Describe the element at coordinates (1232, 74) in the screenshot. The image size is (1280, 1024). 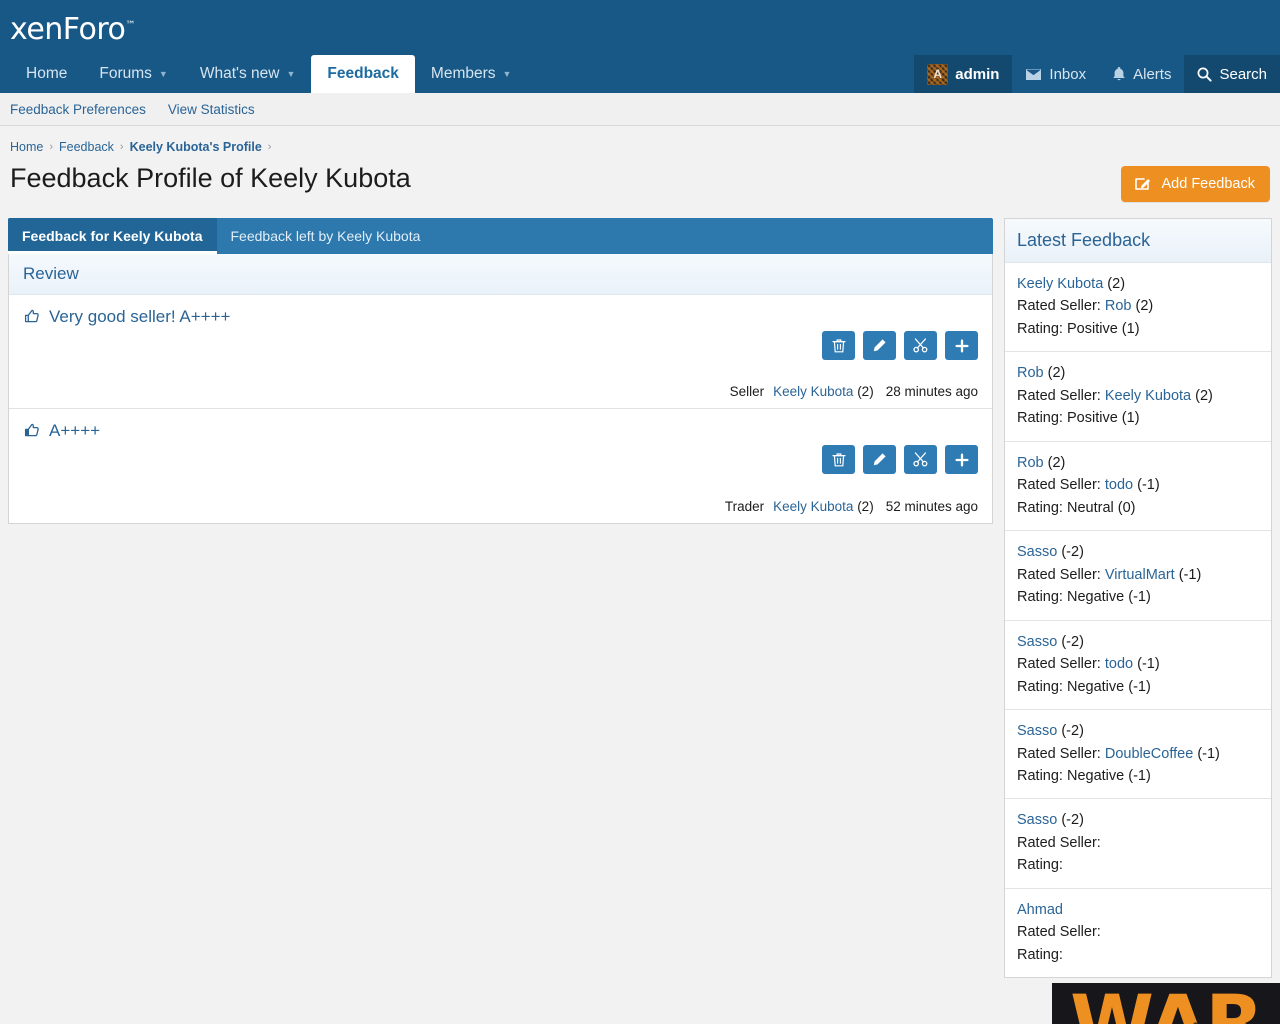
I see `search-button: Search` at that location.